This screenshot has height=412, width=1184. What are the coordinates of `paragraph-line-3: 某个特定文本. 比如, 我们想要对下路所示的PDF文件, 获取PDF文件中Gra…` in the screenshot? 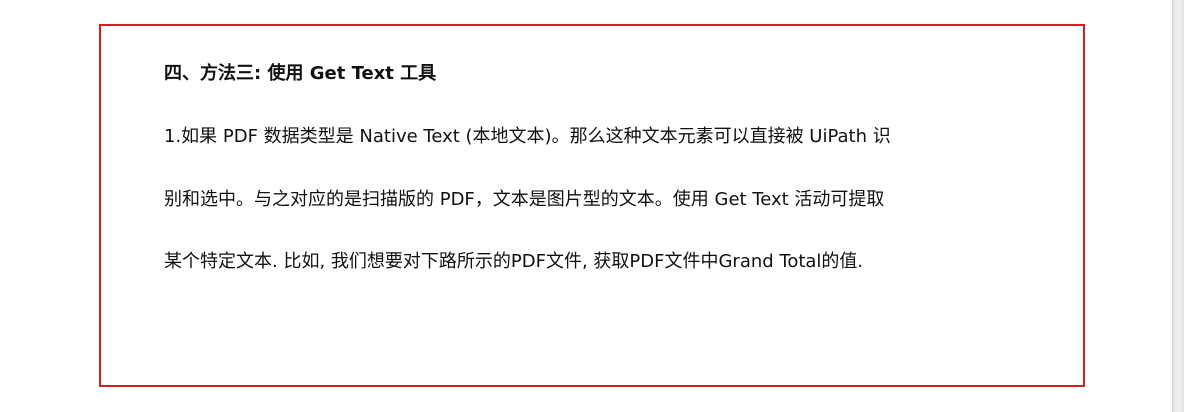 It's located at (514, 261).